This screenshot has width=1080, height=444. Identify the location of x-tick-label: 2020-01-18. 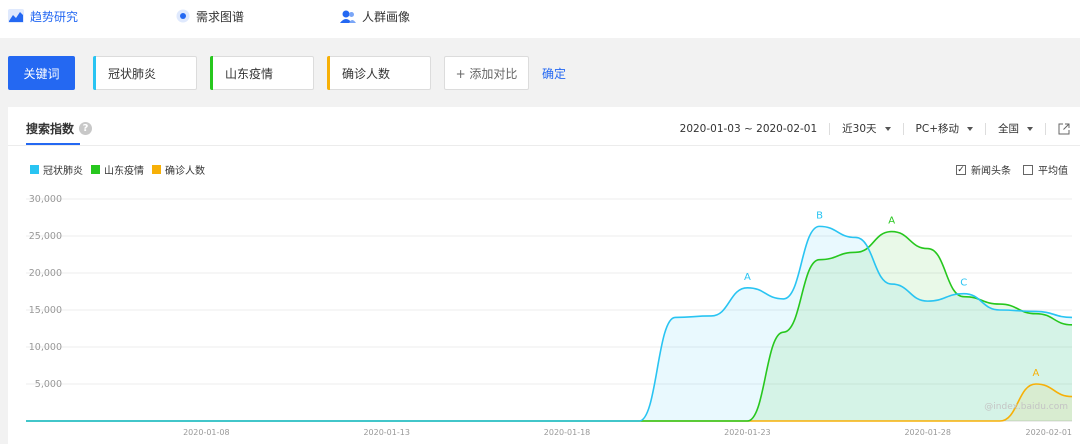
(567, 432).